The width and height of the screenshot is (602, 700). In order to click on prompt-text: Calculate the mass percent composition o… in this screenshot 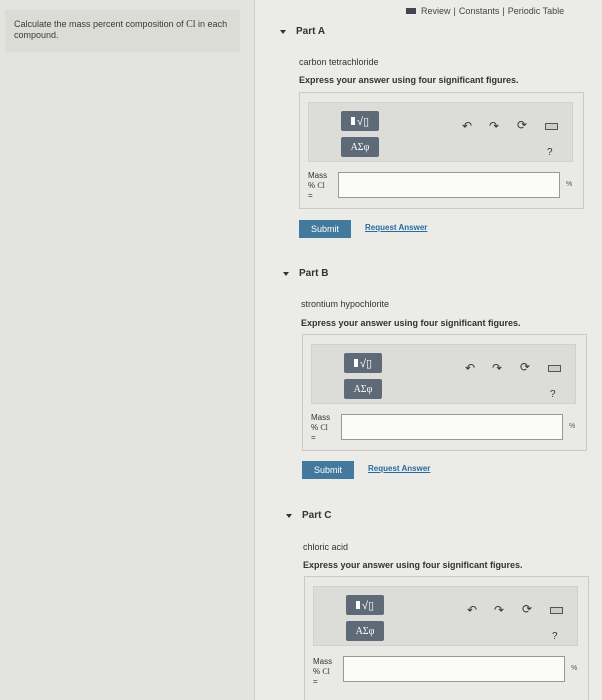, I will do `click(100, 24)`.